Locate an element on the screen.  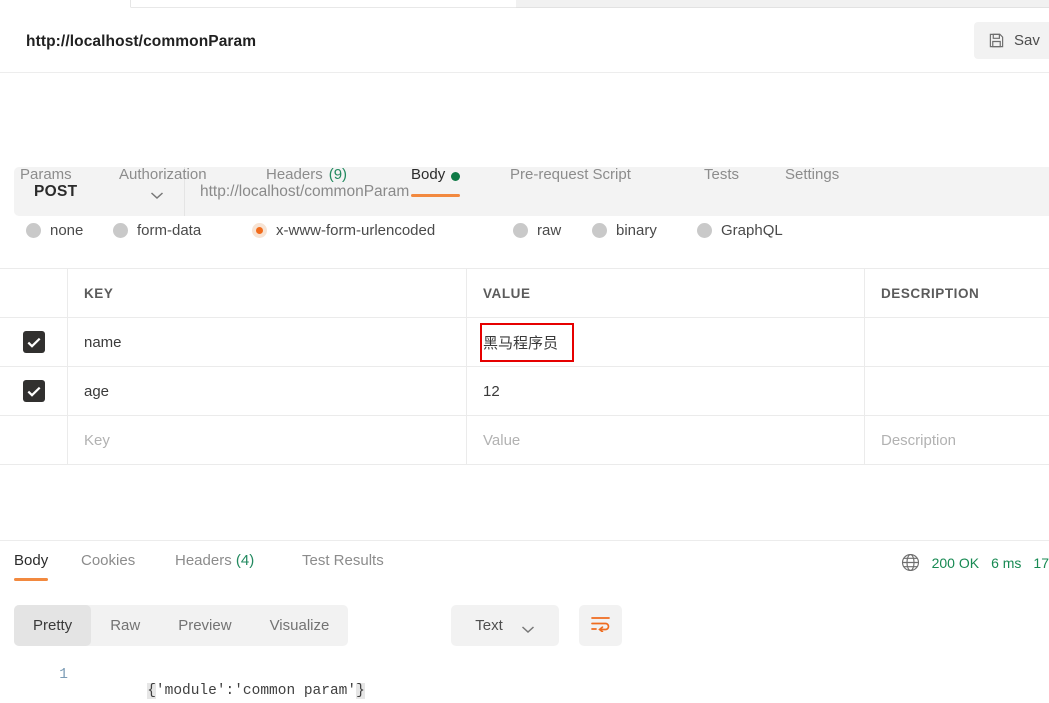
response-tab-cookies-label: Cookies is located at coordinates (108, 560).